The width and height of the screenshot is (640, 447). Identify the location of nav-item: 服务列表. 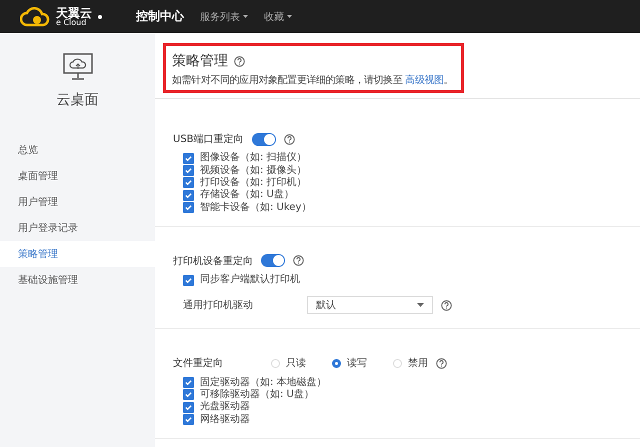
(224, 17).